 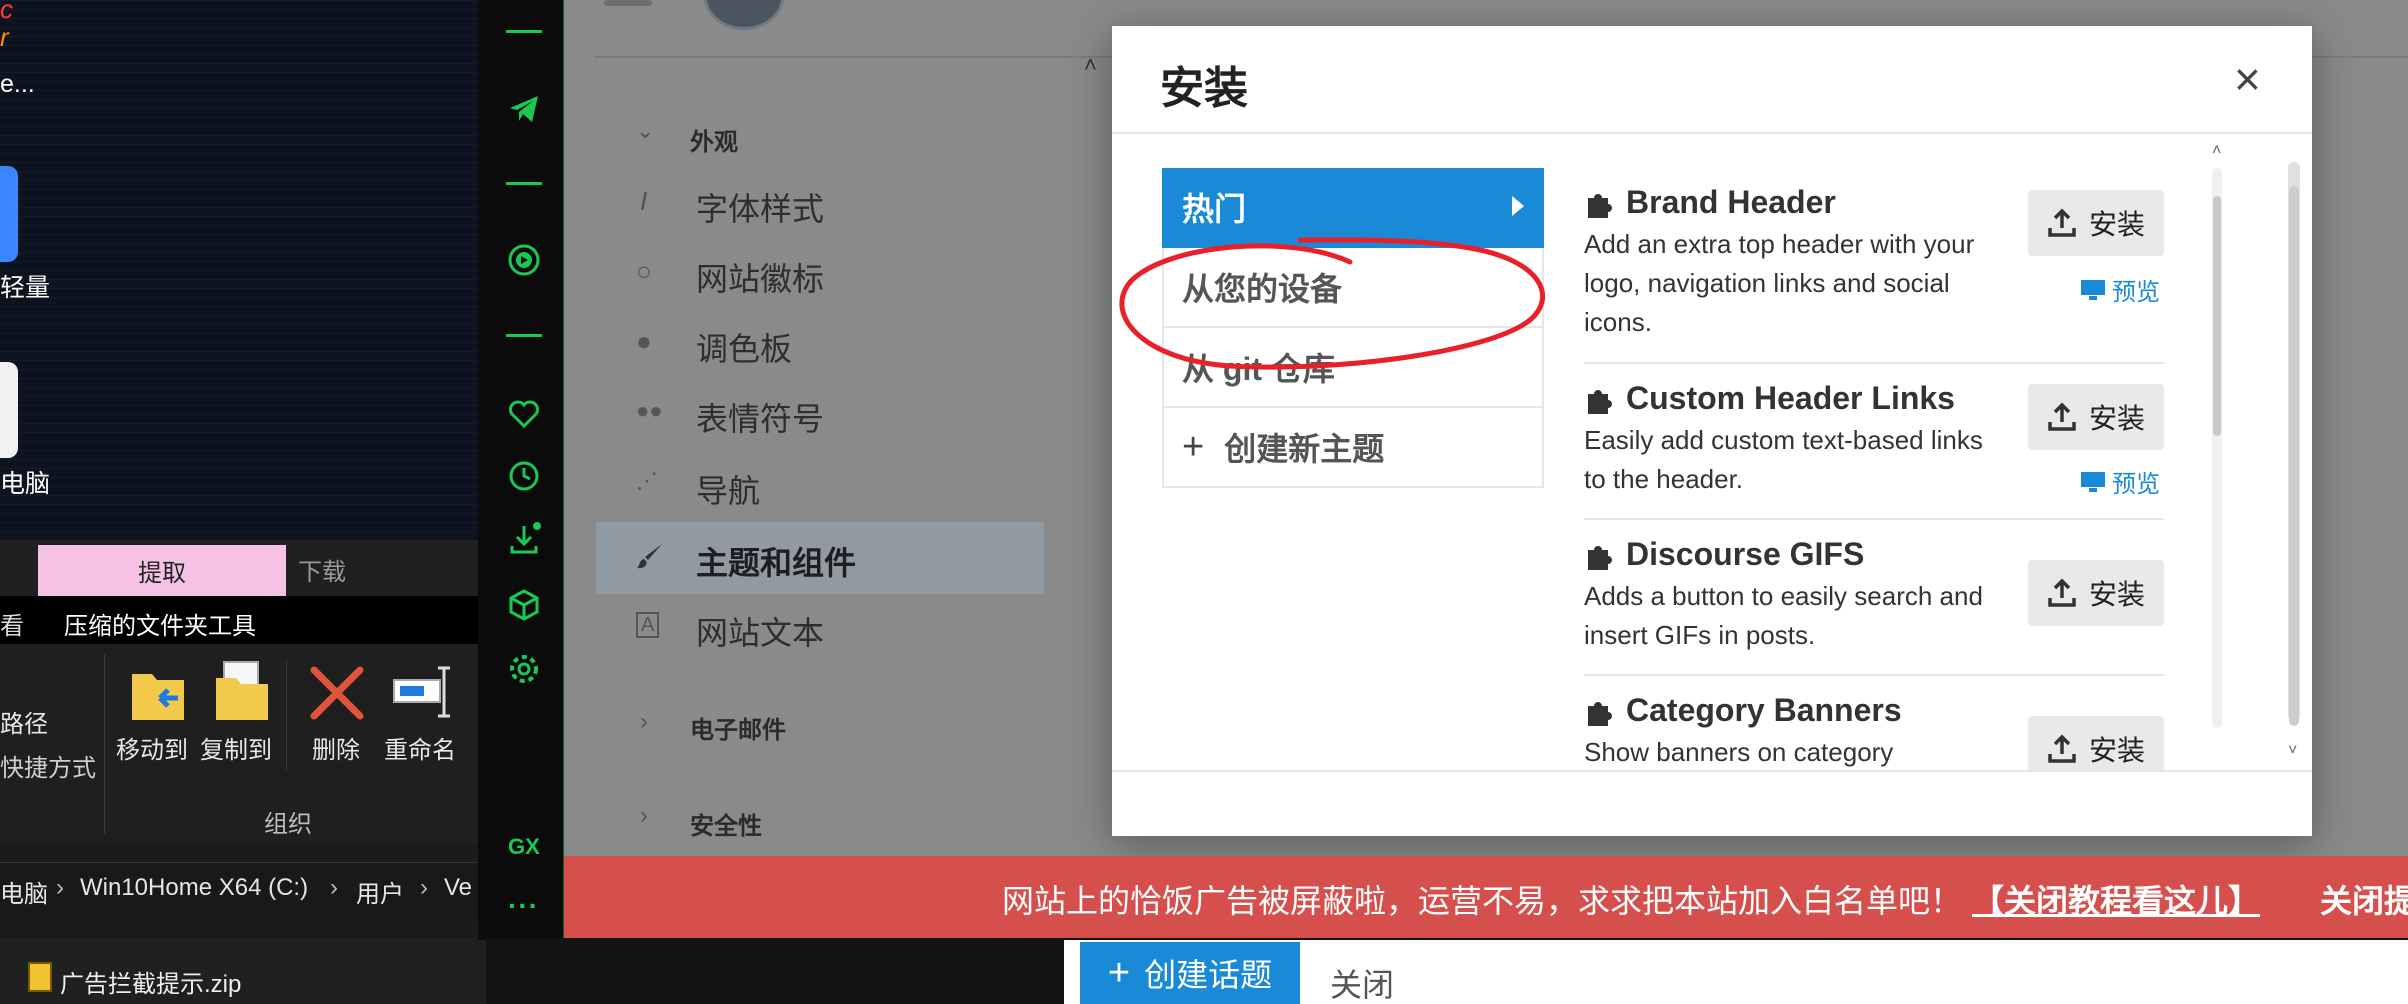 I want to click on extensions-cube-icon, so click(x=524, y=605).